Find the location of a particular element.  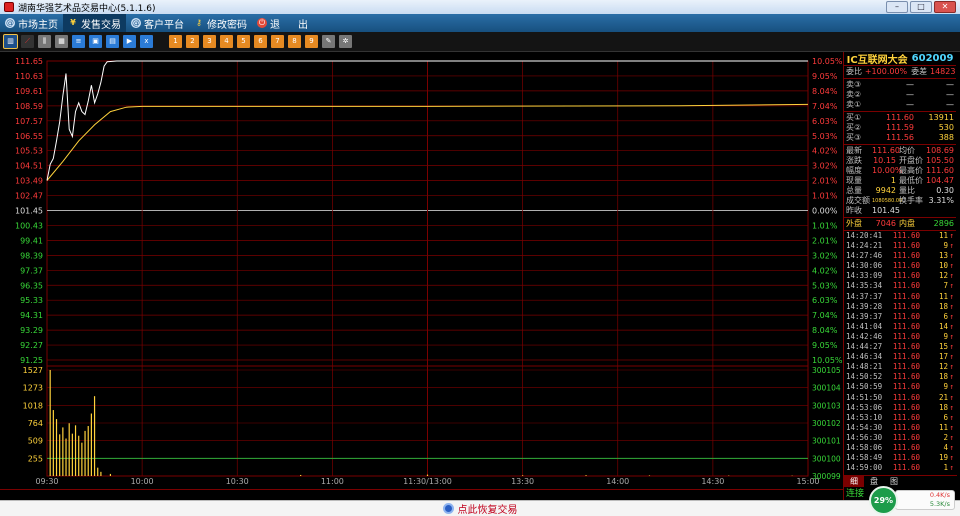

minimize-button: – is located at coordinates (897, 7).